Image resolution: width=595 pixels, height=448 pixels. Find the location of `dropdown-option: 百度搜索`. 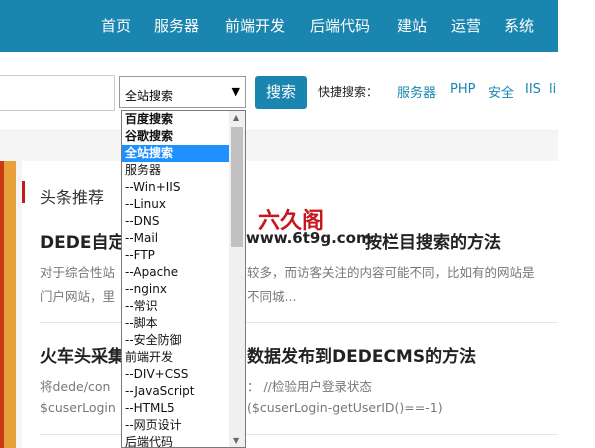

dropdown-option: 百度搜索 is located at coordinates (177, 119).